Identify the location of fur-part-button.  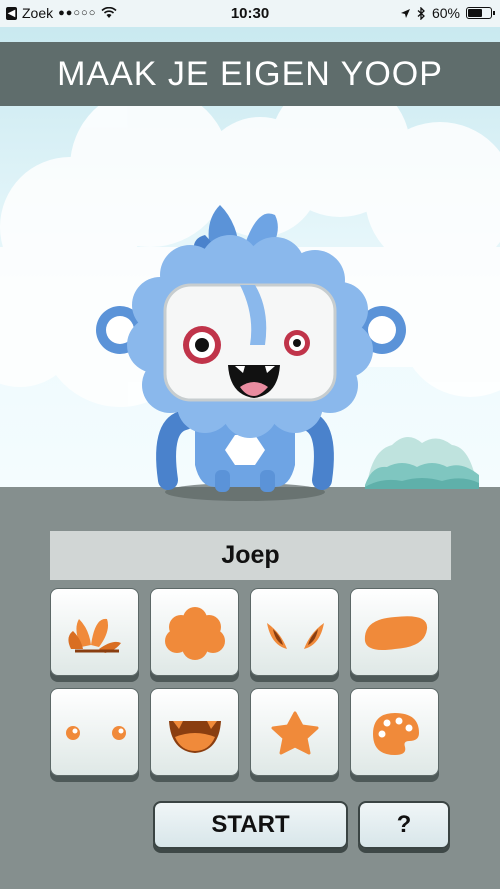
(194, 632).